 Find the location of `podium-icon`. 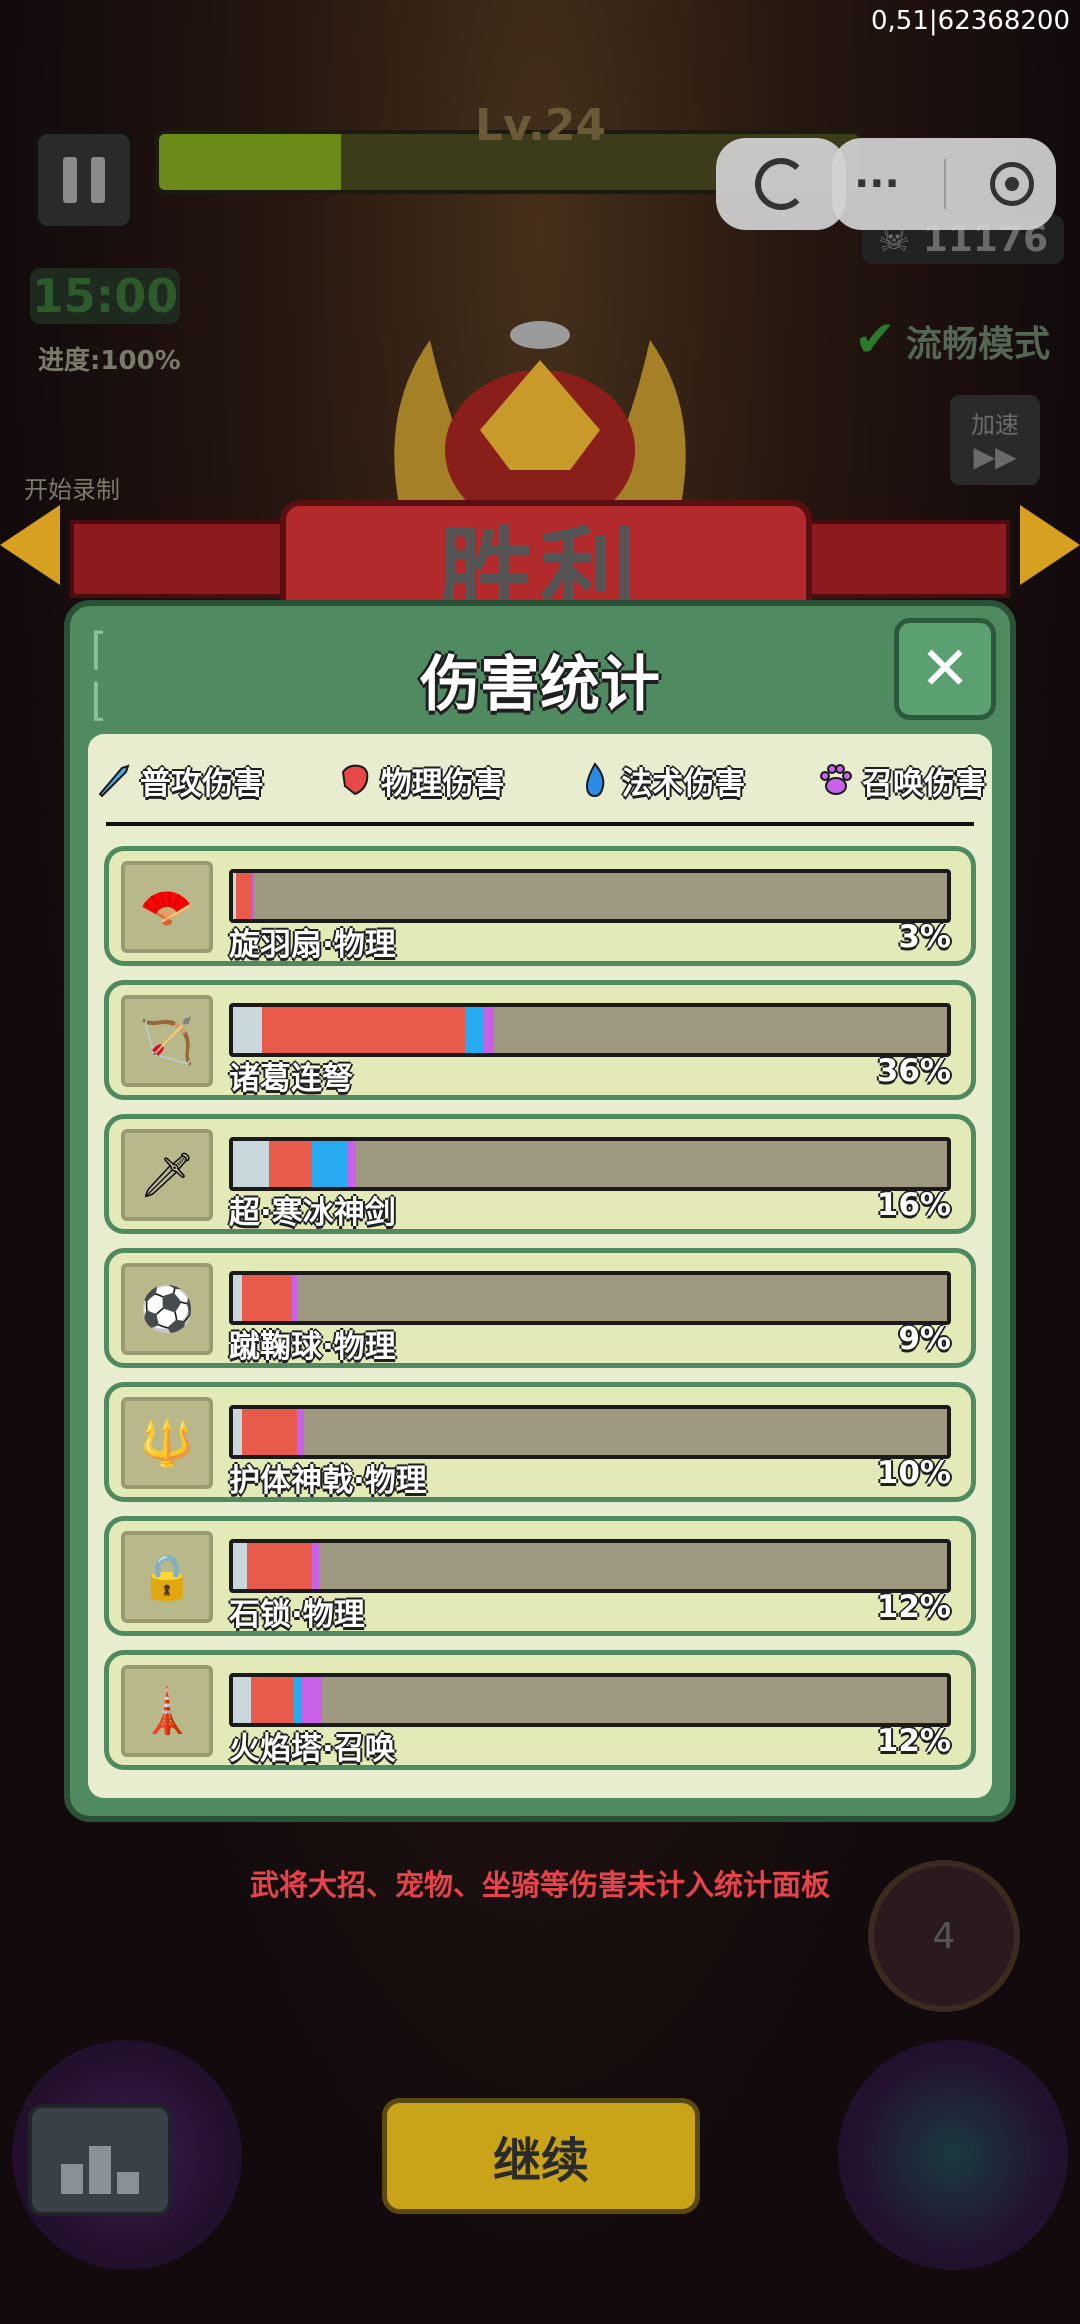

podium-icon is located at coordinates (72, 2179).